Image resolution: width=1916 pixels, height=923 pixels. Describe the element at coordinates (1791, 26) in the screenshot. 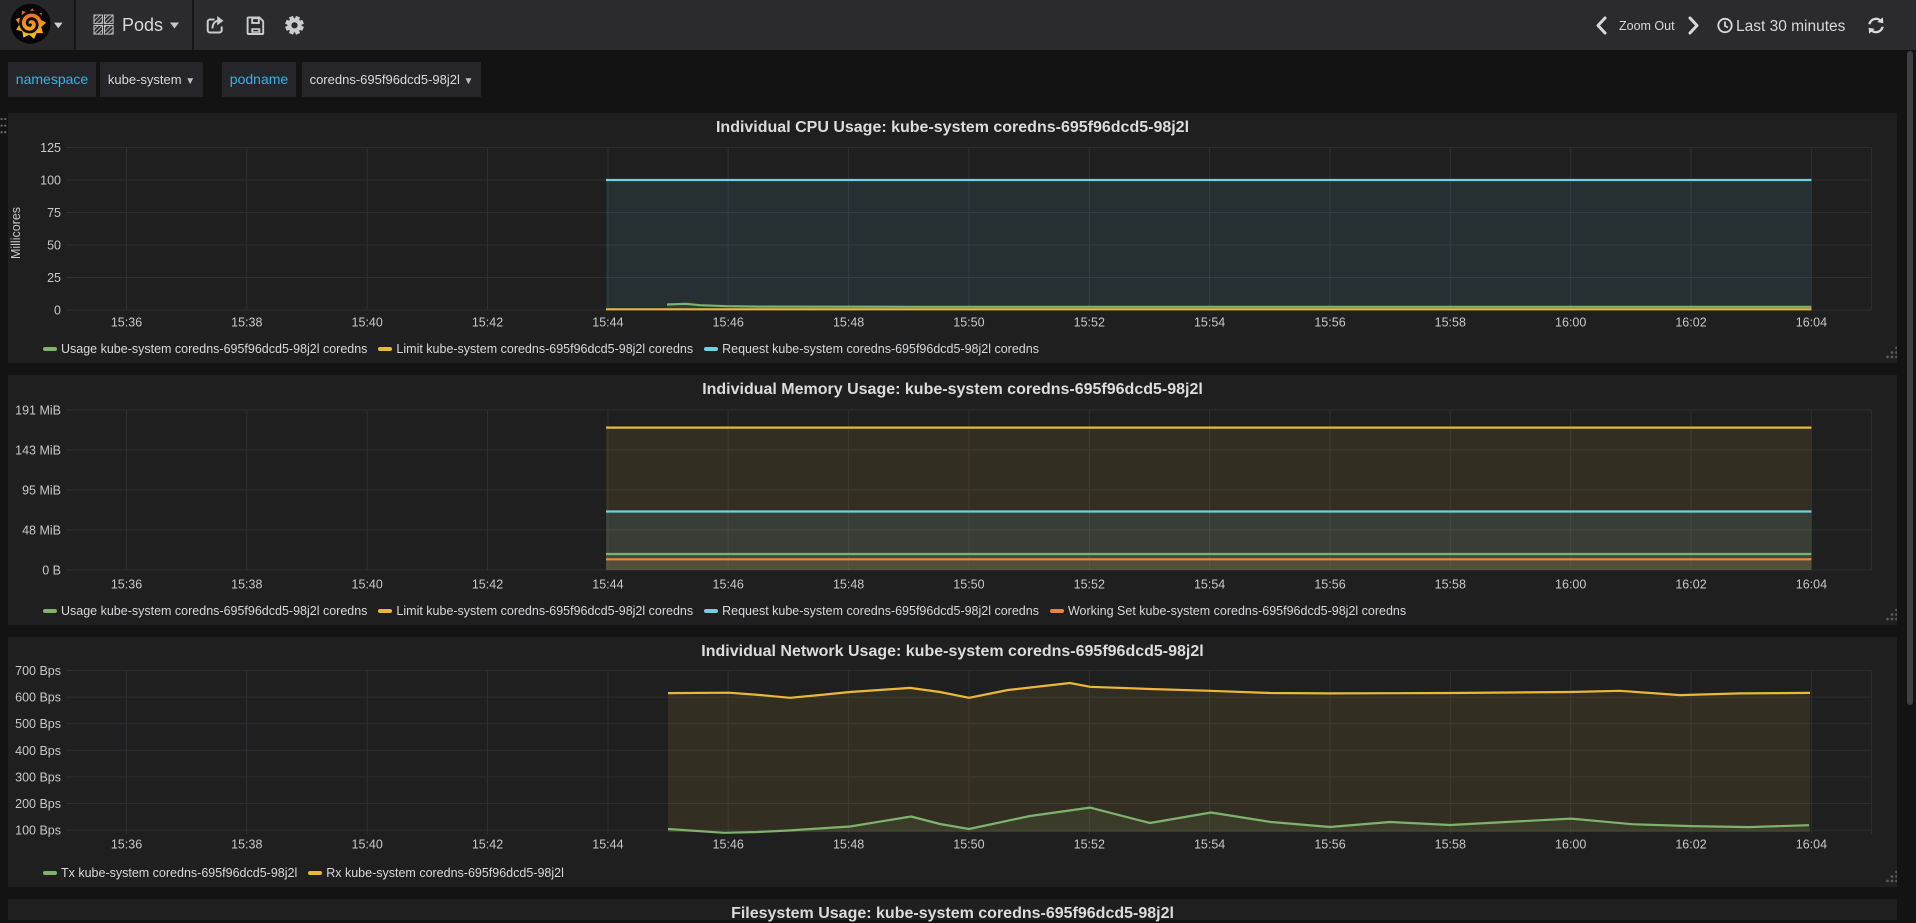

I see `svg-text: Last 30 minutes` at that location.